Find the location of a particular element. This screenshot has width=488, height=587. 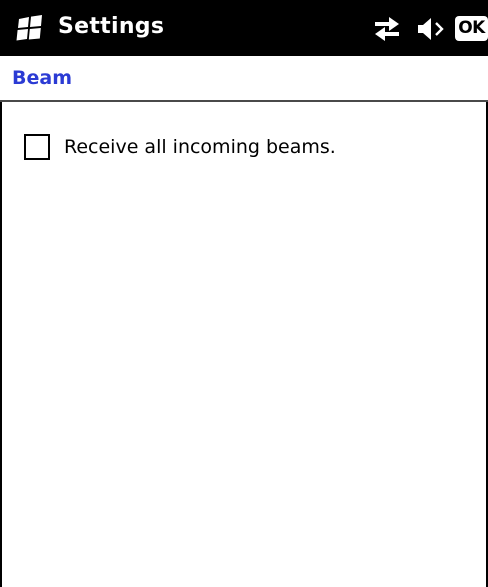

speaker-icon is located at coordinates (431, 29).